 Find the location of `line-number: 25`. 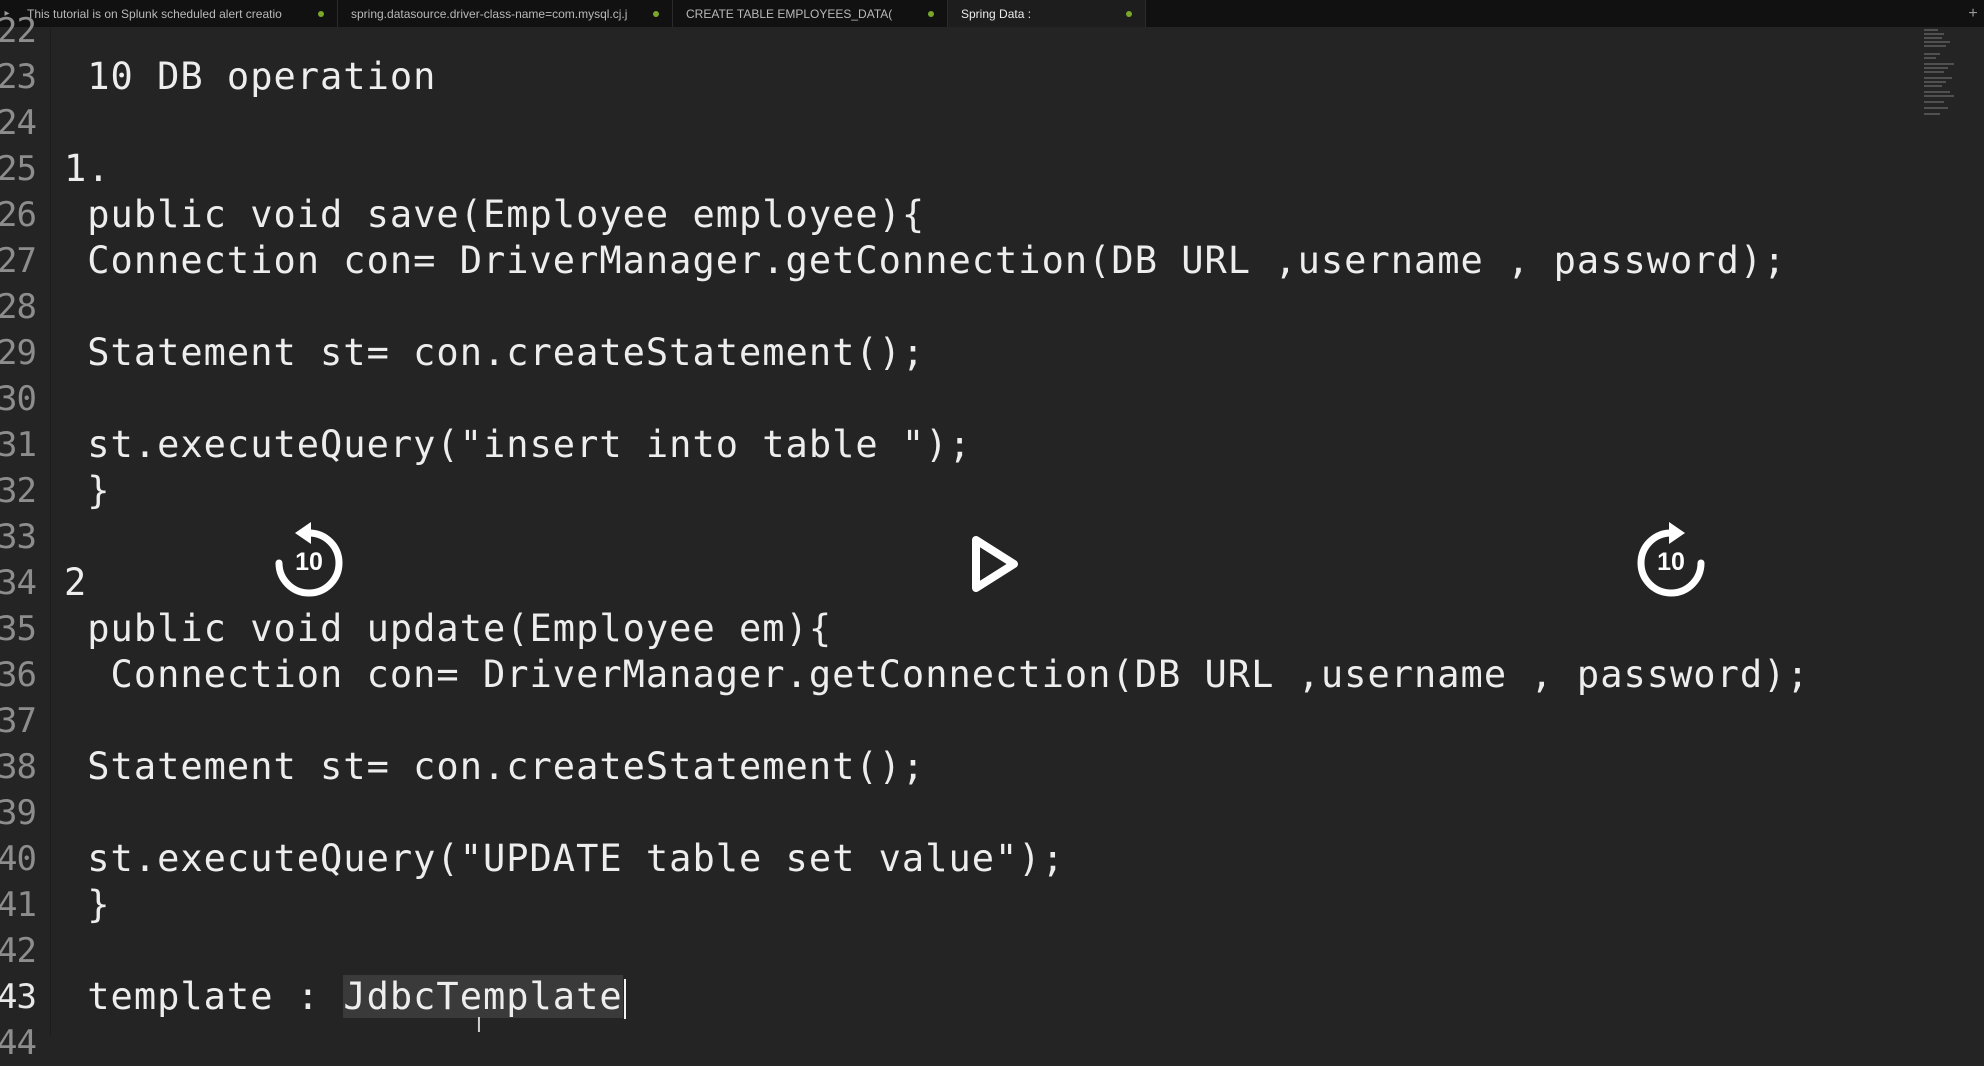

line-number: 25 is located at coordinates (18, 169).